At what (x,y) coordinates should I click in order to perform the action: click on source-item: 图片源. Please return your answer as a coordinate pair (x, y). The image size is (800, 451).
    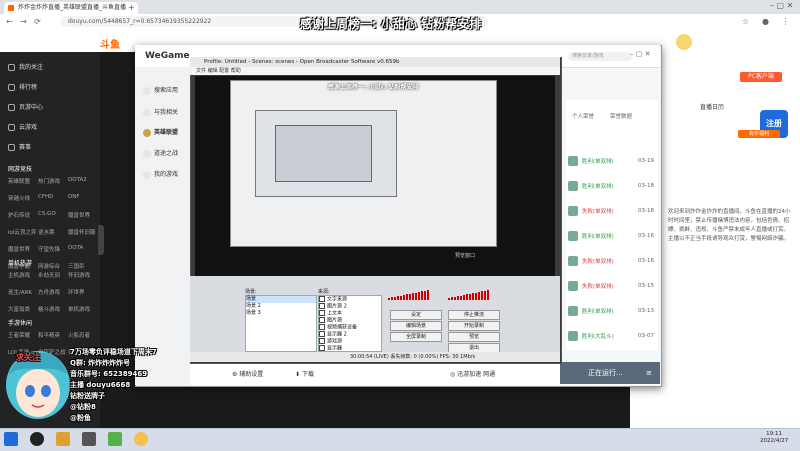
    Looking at the image, I should click on (350, 320).